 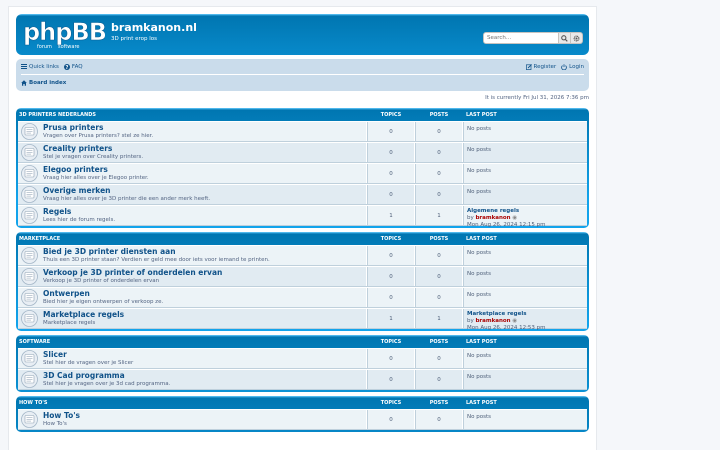 I want to click on quick-links-menu: Quick links, so click(x=40, y=67).